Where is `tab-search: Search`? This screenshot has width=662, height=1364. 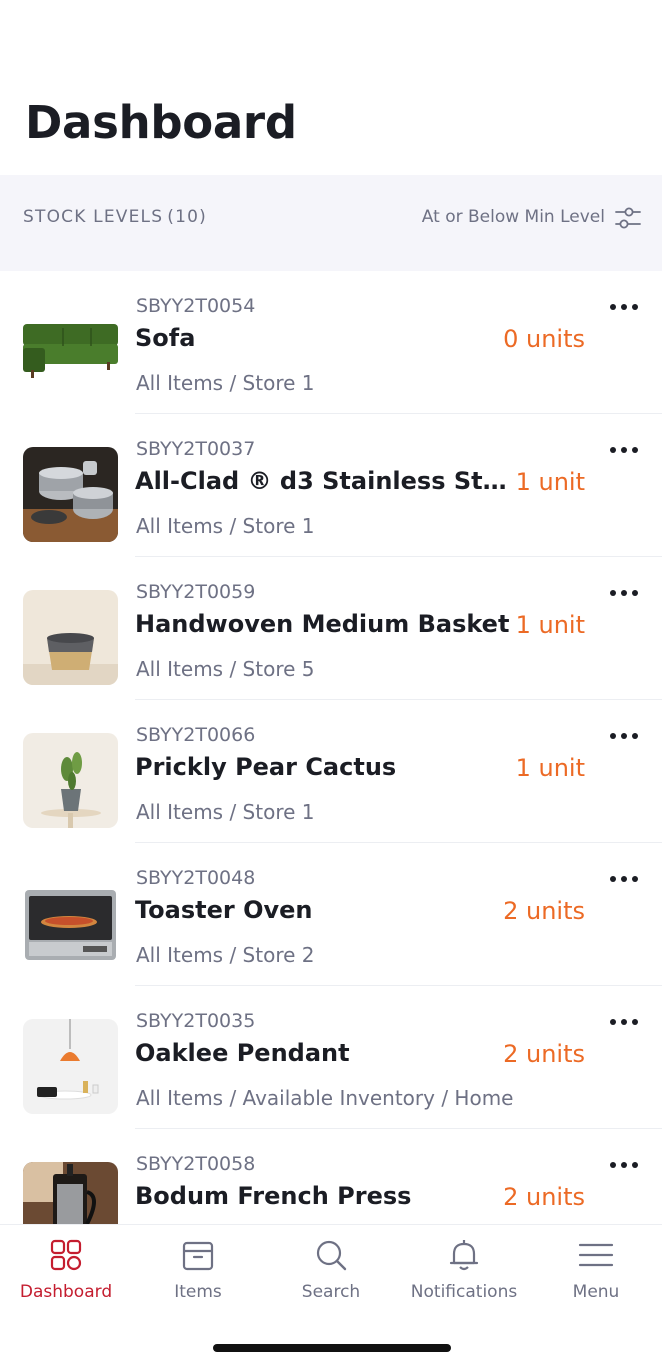
tab-search: Search is located at coordinates (331, 1270).